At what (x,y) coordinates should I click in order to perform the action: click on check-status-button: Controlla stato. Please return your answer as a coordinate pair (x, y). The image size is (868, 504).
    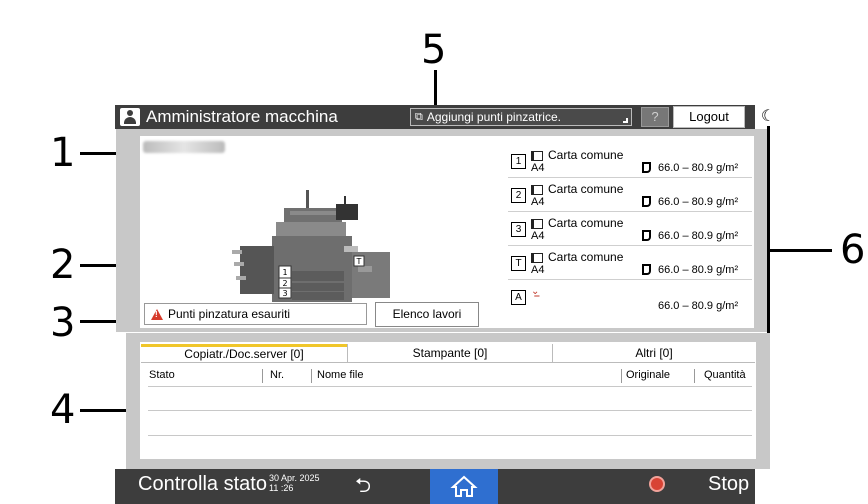
    Looking at the image, I should click on (202, 484).